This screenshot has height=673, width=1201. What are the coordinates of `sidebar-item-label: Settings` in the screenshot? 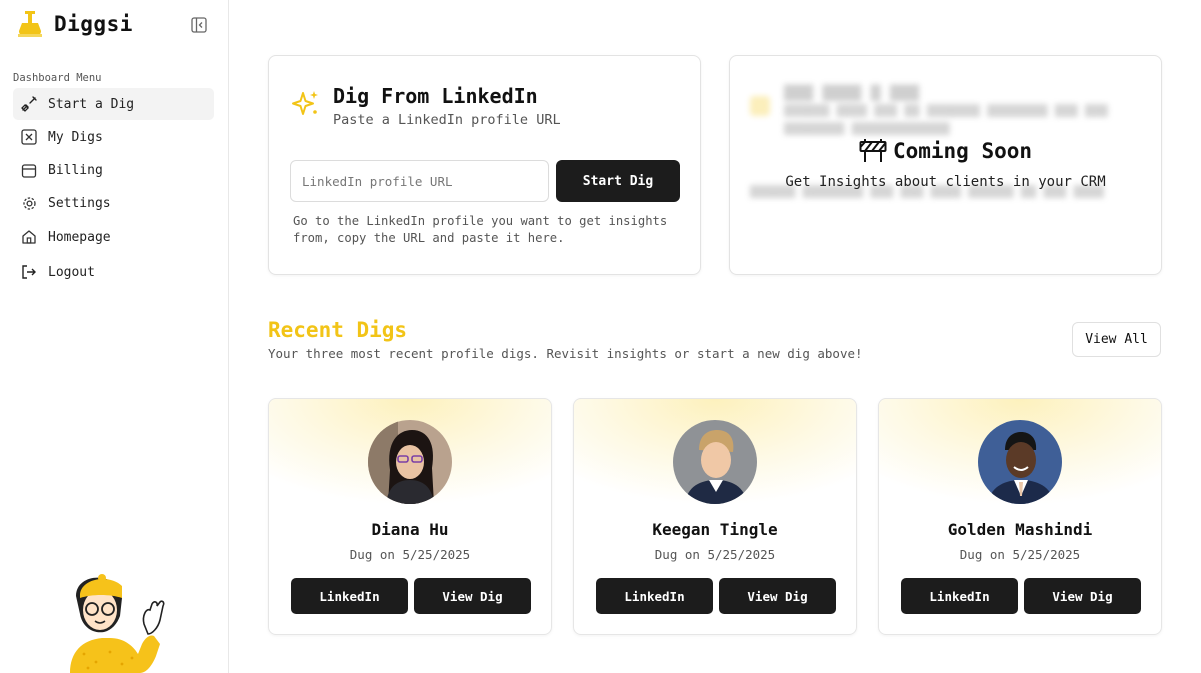 It's located at (79, 204).